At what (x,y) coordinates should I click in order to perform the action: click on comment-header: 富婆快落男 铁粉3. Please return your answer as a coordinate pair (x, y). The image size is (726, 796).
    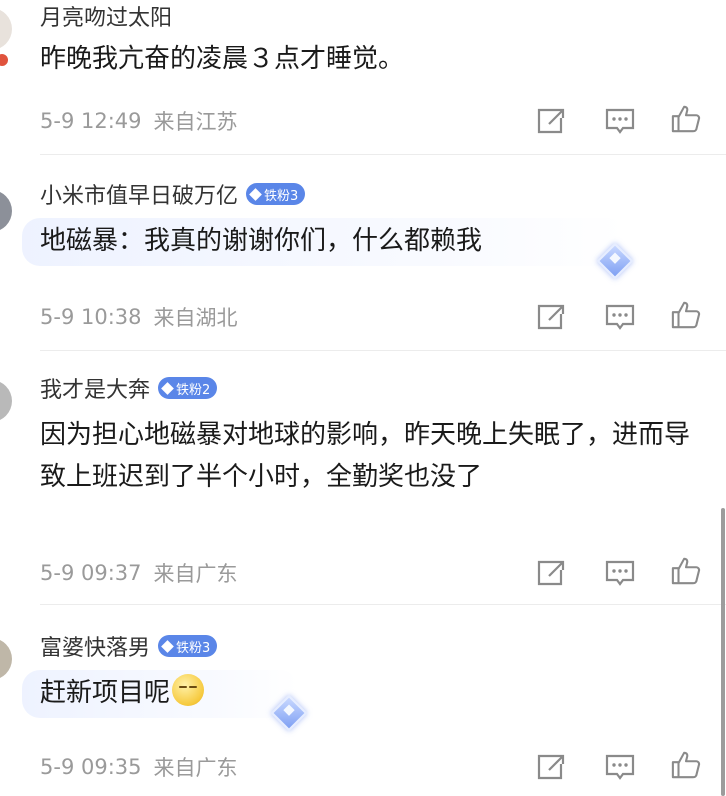
    Looking at the image, I should click on (129, 646).